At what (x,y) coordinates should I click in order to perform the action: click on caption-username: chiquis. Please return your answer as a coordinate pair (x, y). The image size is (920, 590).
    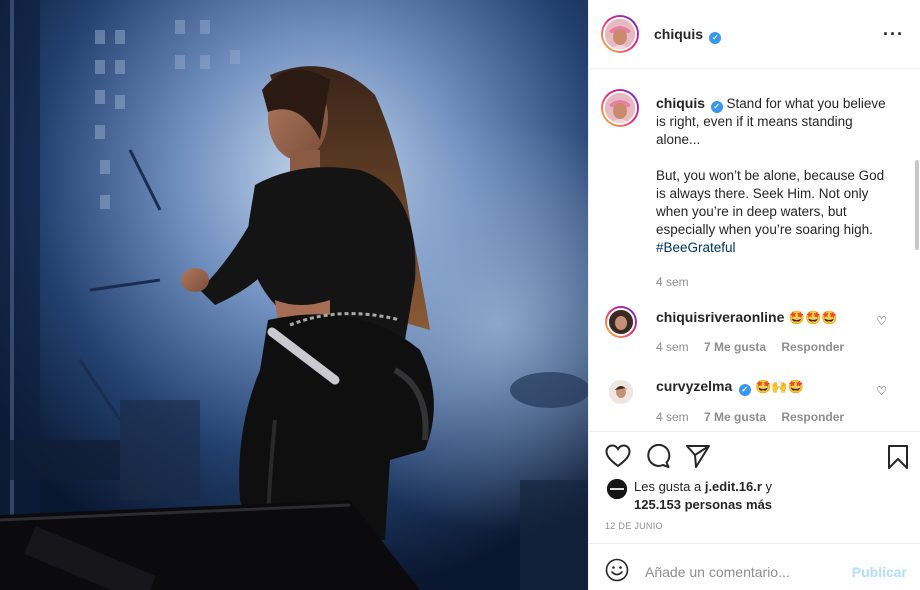
    Looking at the image, I should click on (680, 103).